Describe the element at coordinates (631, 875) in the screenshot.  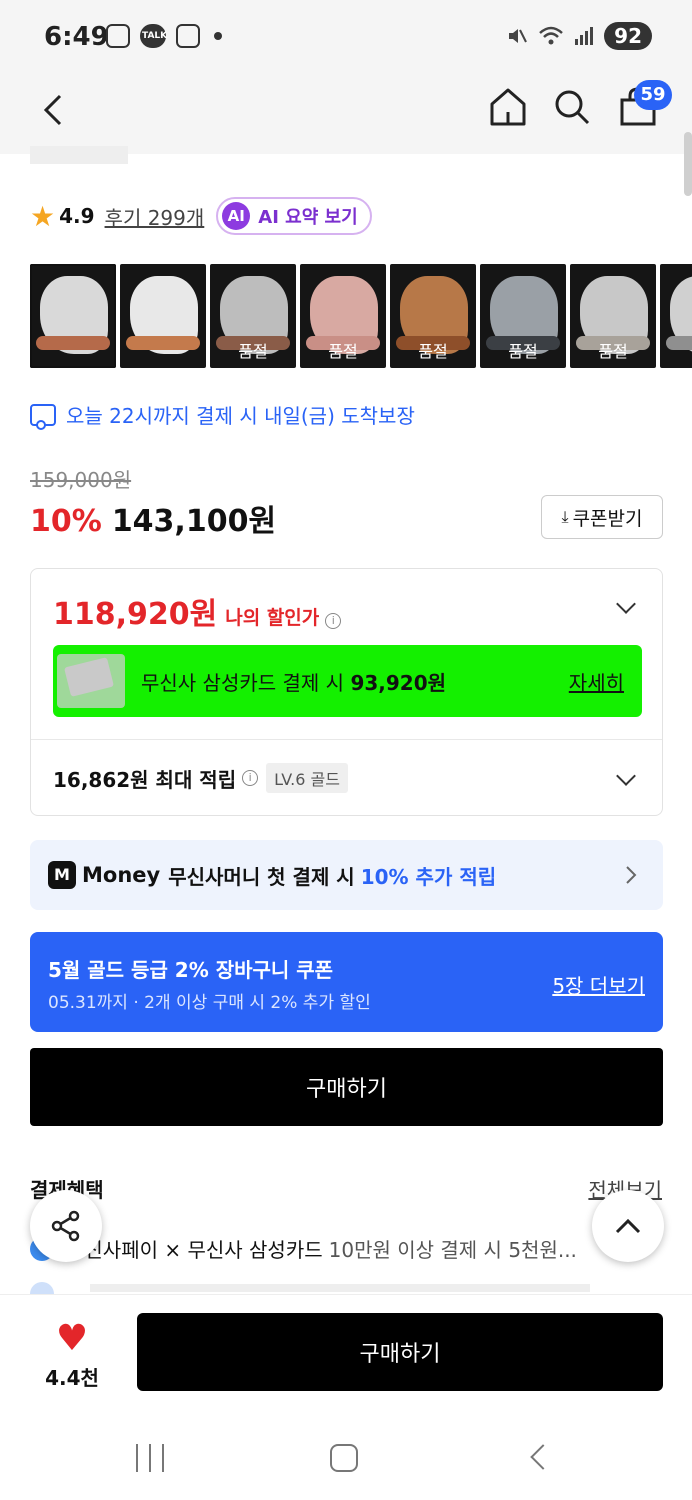
I see `chevron-right-icon` at that location.